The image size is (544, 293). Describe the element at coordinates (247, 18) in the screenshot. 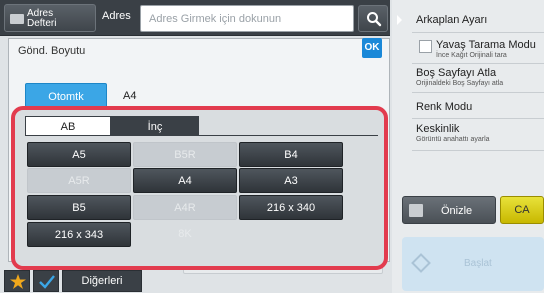

I see `address-input: Adres Girmek için dokunun` at that location.